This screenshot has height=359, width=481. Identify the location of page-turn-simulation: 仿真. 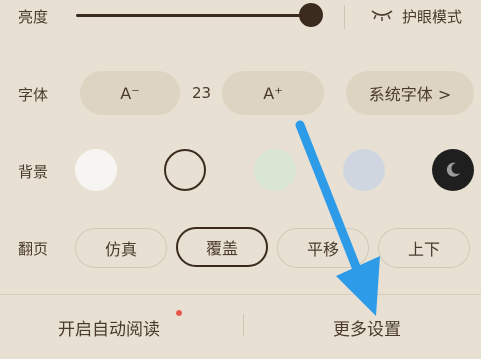
(121, 248).